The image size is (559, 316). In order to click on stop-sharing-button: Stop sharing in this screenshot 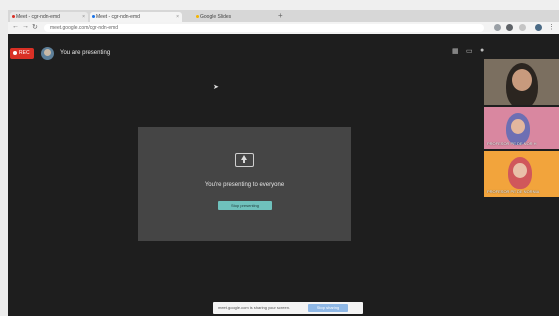, I will do `click(328, 308)`.